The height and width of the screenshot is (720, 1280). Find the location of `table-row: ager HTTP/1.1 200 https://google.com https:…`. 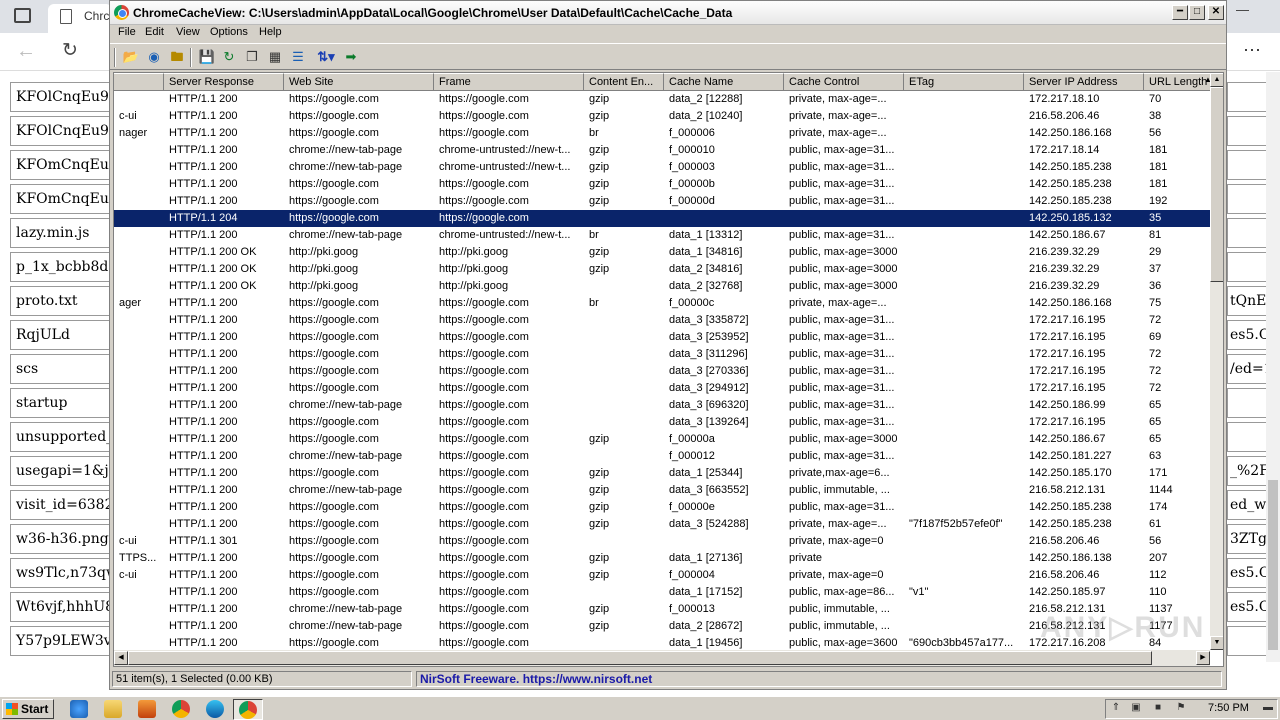

table-row: ager HTTP/1.1 200 https://google.com https:… is located at coordinates (662, 303).